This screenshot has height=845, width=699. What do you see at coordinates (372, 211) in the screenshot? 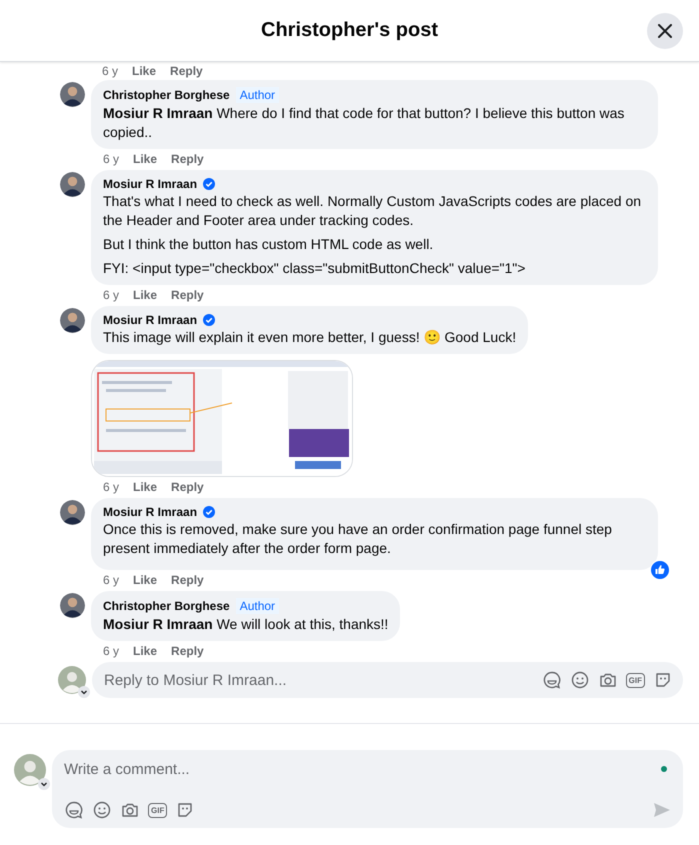
I see `comment-text: That's what I need to check as well. Normally Custom JavaScripts codes are placed on the Header and Footer area under tracking codes.` at bounding box center [372, 211].